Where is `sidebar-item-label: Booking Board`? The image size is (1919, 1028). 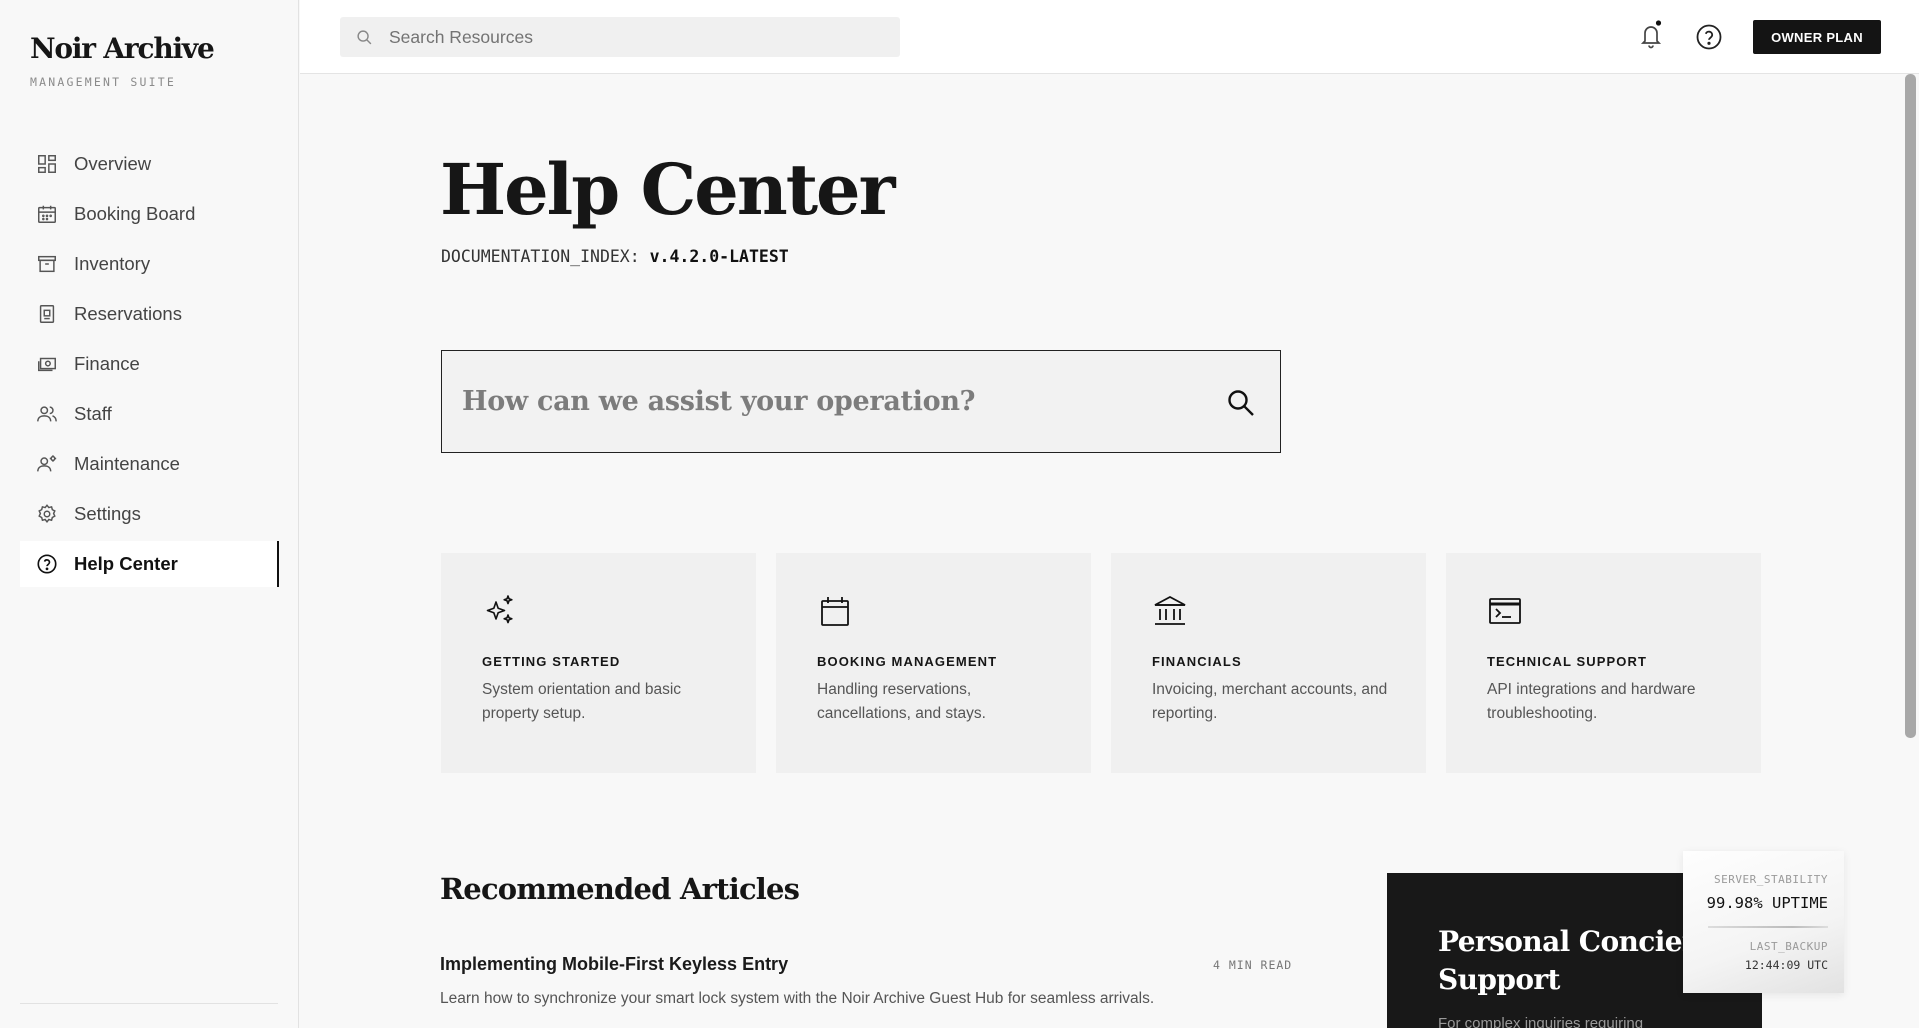
sidebar-item-label: Booking Board is located at coordinates (135, 213).